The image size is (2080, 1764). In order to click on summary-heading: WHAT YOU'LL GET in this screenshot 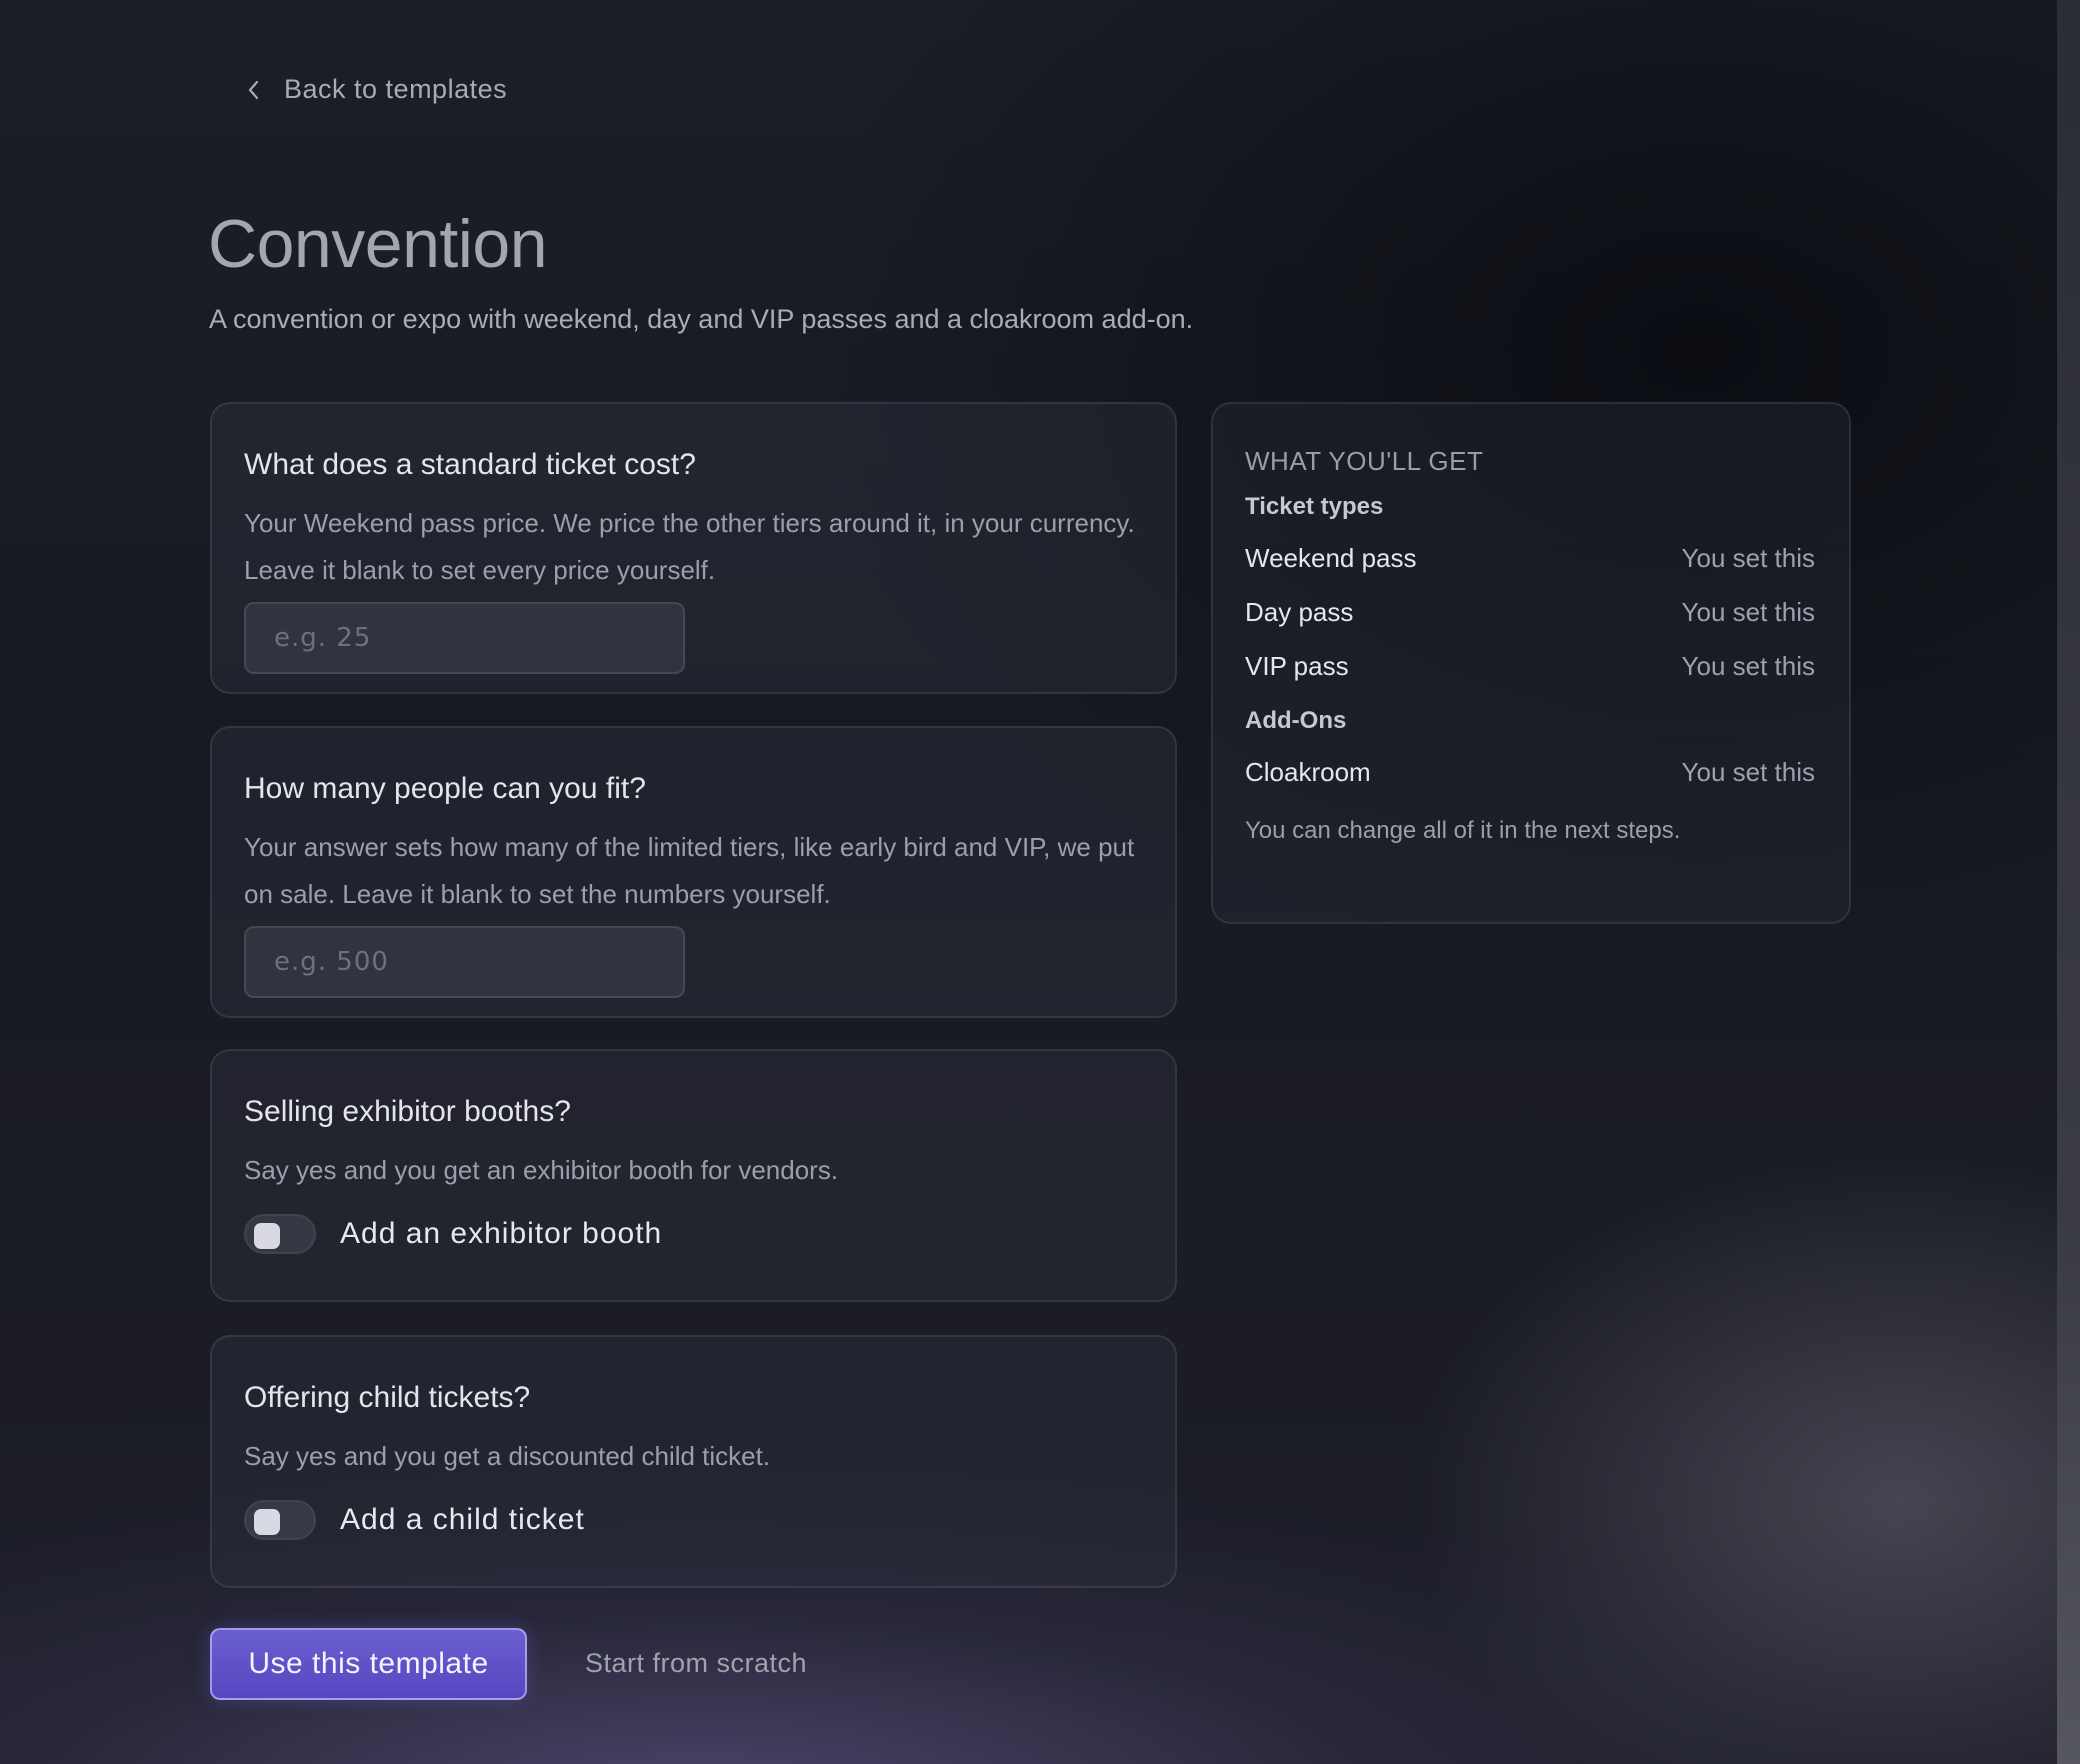, I will do `click(1364, 461)`.